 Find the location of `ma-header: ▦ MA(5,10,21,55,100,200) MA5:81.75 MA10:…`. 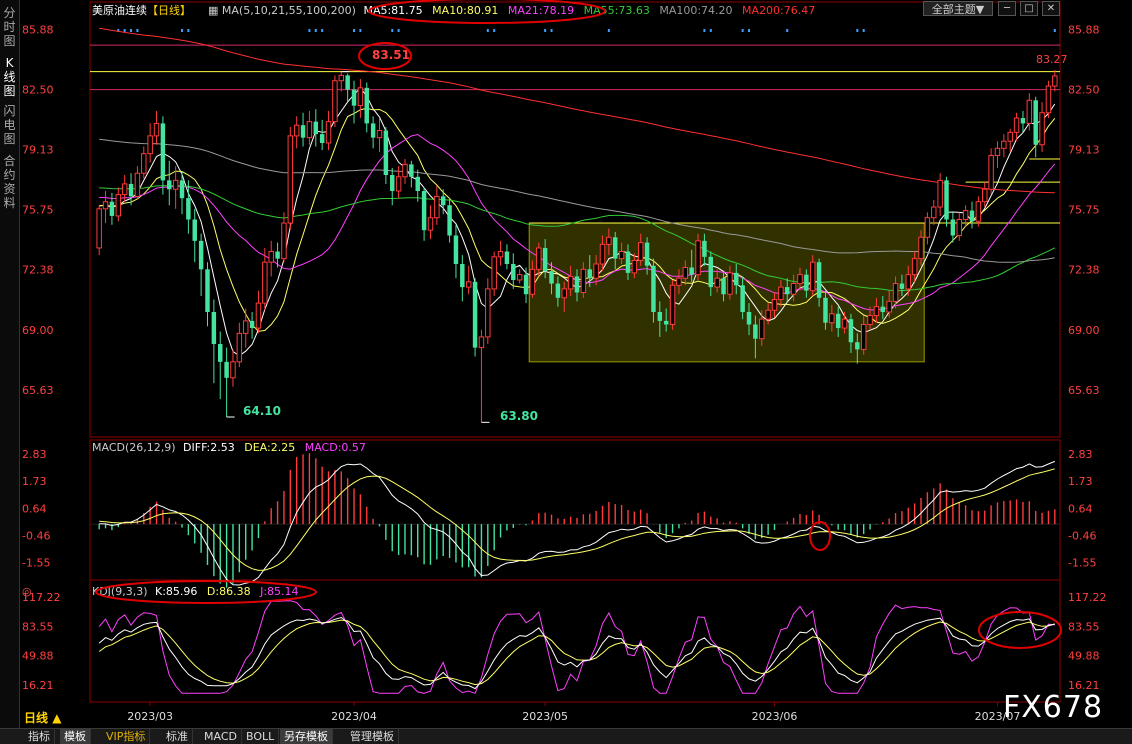

ma-header: ▦ MA(5,10,21,55,100,200) MA5:81.75 MA10:… is located at coordinates (511, 10).